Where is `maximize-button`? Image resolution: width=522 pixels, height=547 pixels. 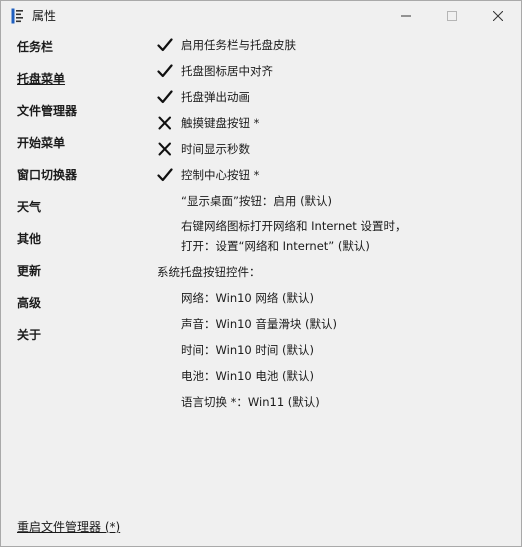 maximize-button is located at coordinates (452, 16).